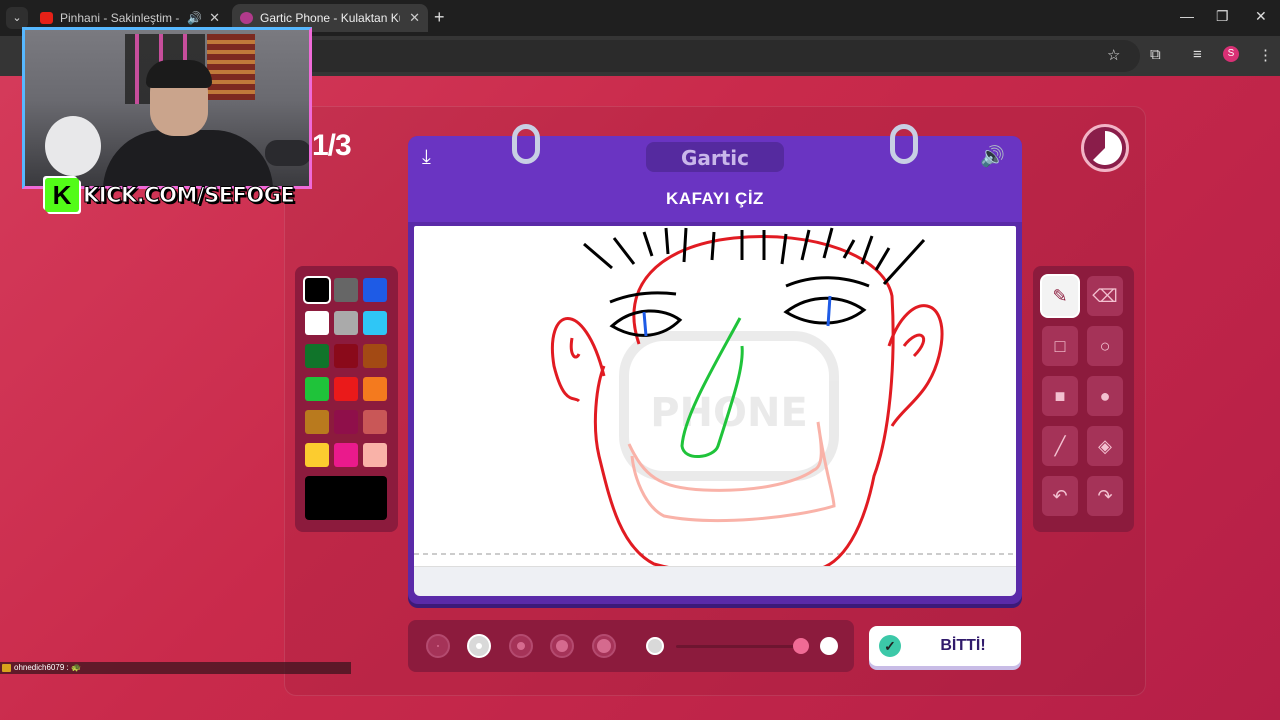  I want to click on rect-outline-icon: □, so click(1060, 346).